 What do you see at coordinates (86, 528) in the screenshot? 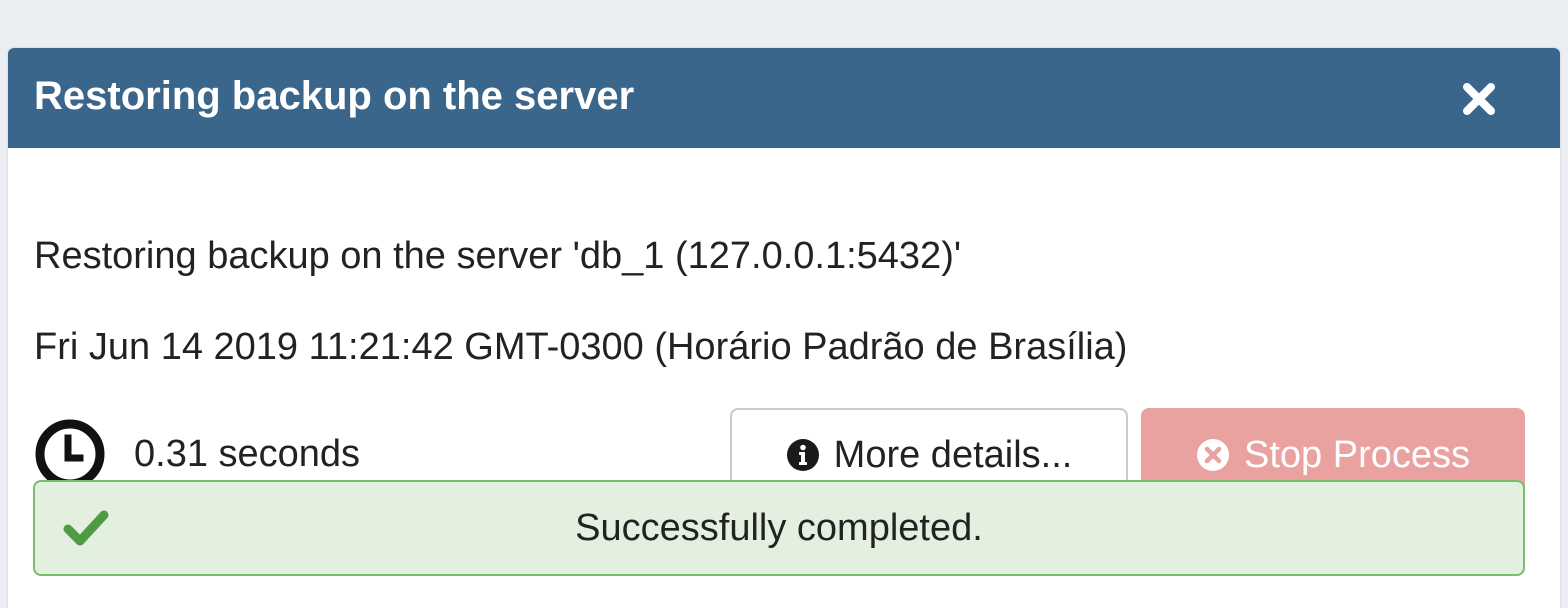
I see `check-icon` at bounding box center [86, 528].